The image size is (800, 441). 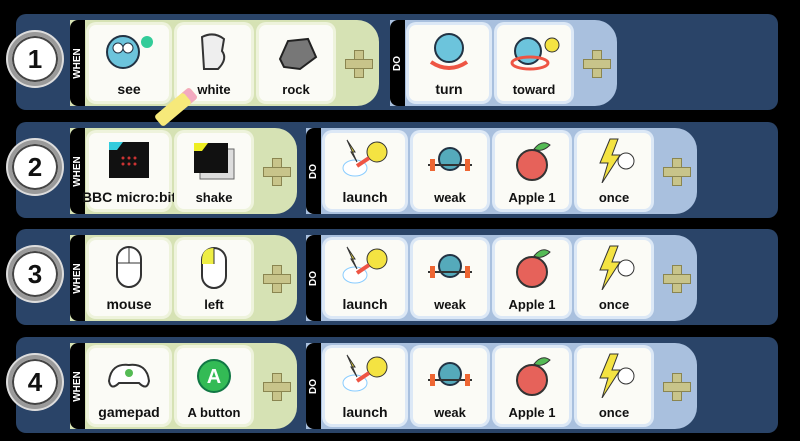 I want to click on tile-label: BBC micro:bit, so click(x=129, y=197).